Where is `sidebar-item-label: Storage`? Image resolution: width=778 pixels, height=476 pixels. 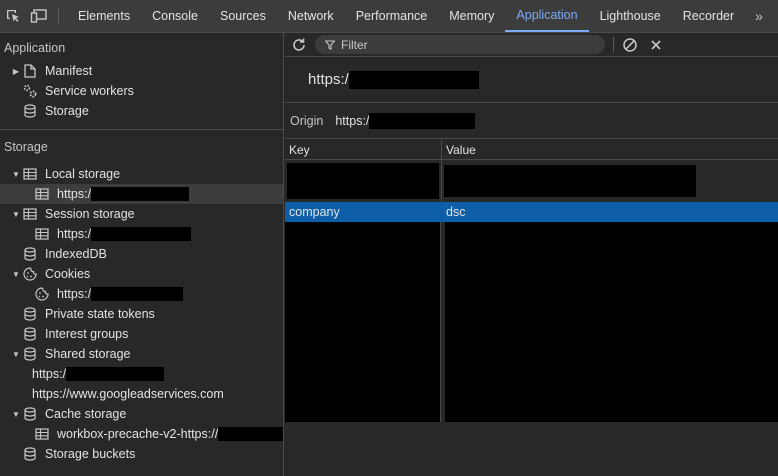 sidebar-item-label: Storage is located at coordinates (67, 111).